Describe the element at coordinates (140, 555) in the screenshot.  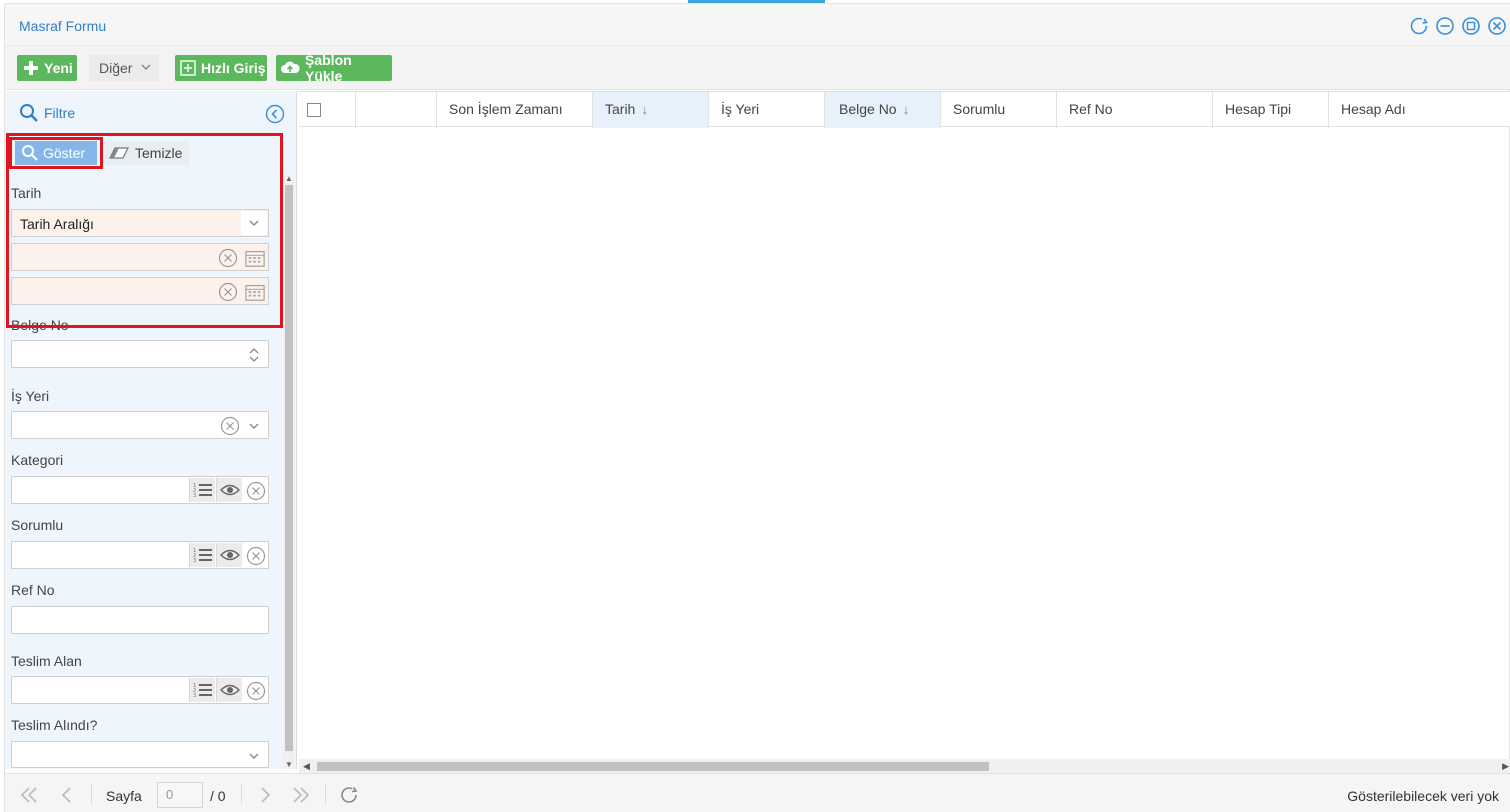
I see `responsible-field: 123` at that location.